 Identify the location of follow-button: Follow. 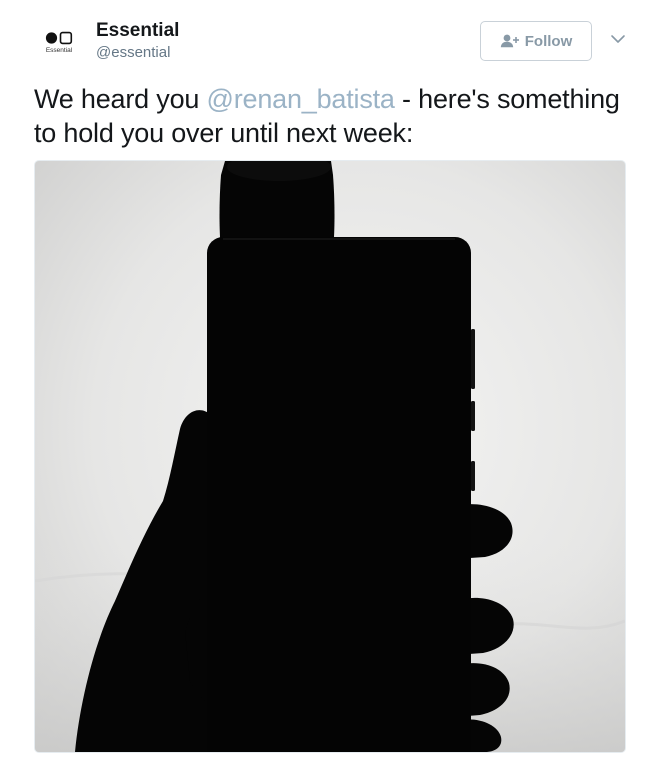
(536, 41).